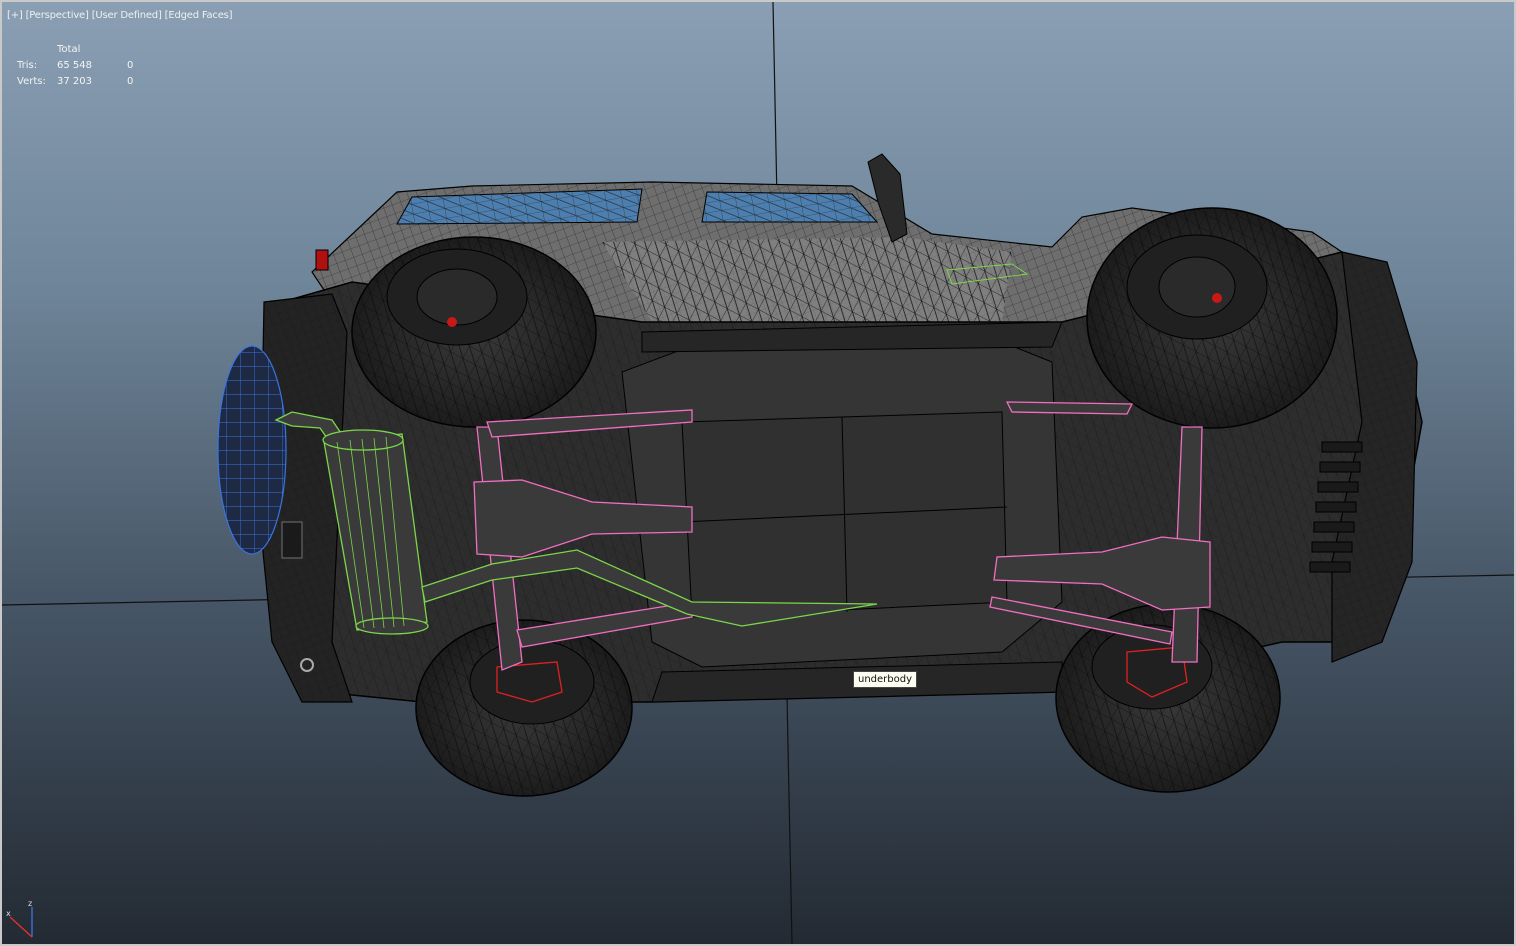  What do you see at coordinates (474, 332) in the screenshot?
I see `wheel-rear-top` at bounding box center [474, 332].